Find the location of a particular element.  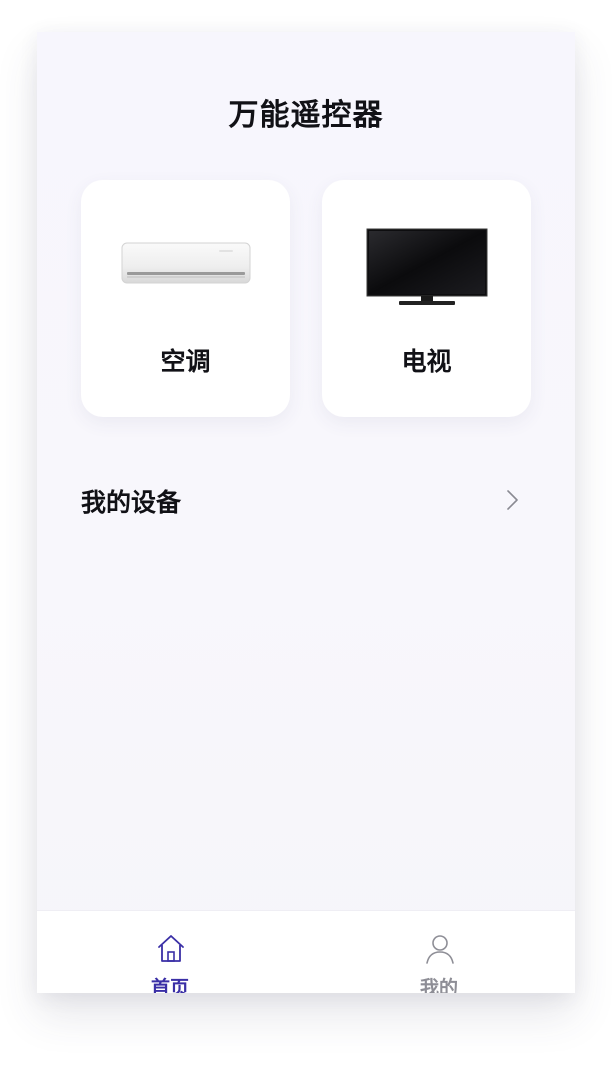

page-title: 万能遥控器 is located at coordinates (306, 115).